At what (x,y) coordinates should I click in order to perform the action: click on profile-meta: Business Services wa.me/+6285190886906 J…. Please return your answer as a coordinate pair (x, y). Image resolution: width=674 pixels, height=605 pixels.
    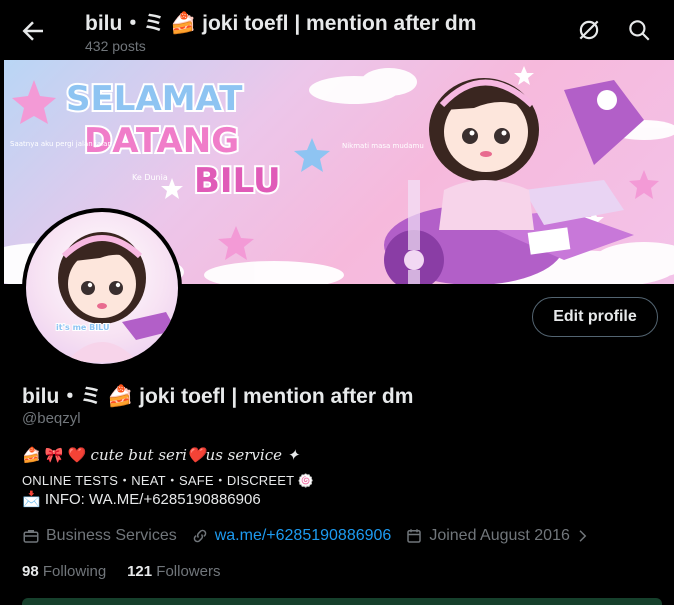
    Looking at the image, I should click on (313, 536).